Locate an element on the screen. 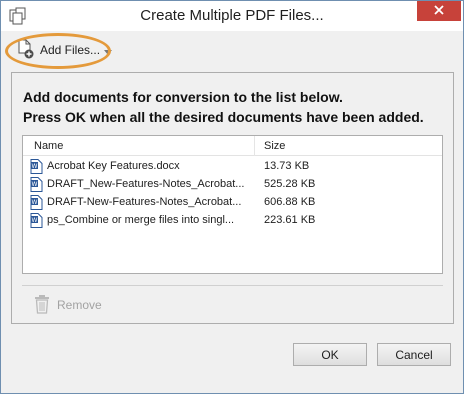 This screenshot has width=464, height=394. list-header: Name Size is located at coordinates (232, 146).